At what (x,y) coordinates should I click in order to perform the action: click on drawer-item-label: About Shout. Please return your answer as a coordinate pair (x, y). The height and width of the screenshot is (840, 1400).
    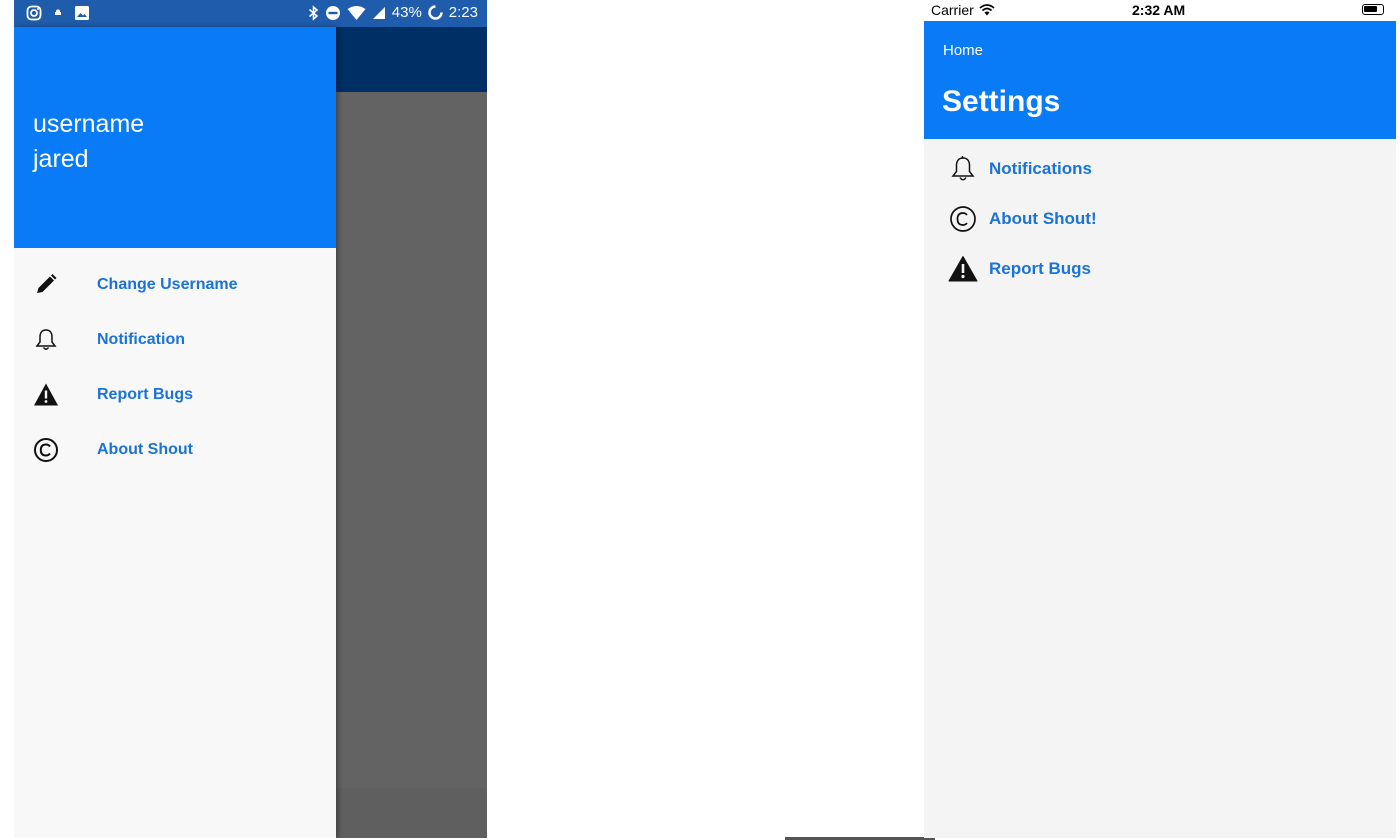
    Looking at the image, I should click on (145, 449).